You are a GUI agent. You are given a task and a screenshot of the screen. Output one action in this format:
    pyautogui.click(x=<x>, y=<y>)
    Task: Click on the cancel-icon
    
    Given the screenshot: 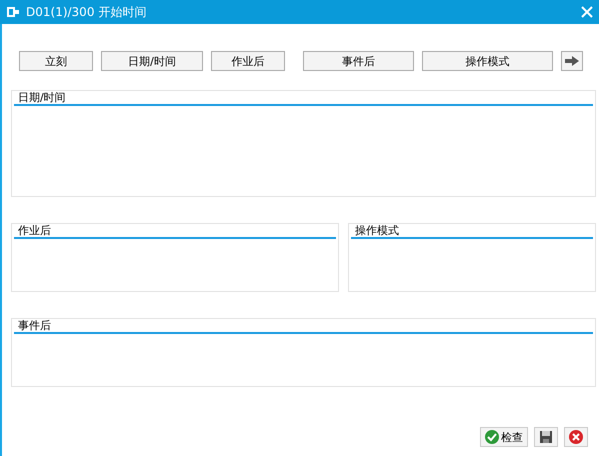 What is the action you would take?
    pyautogui.click(x=576, y=437)
    